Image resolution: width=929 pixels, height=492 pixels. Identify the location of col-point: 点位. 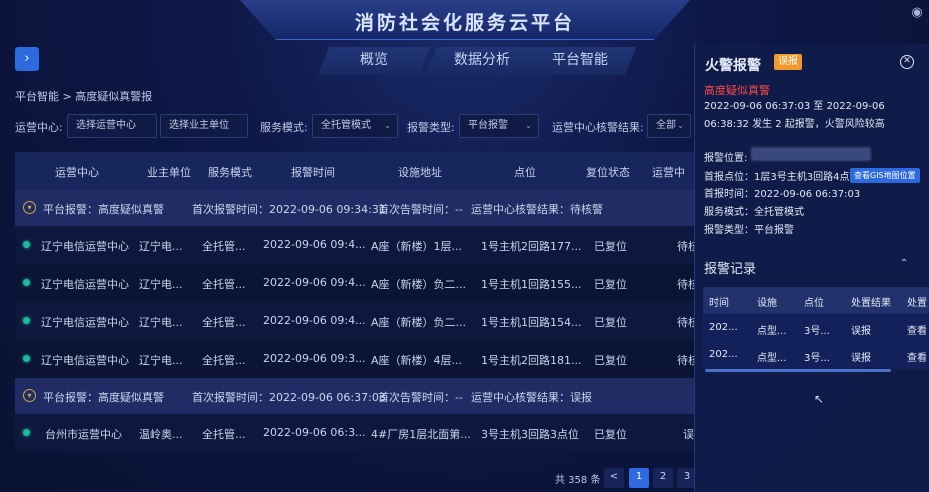
(525, 172).